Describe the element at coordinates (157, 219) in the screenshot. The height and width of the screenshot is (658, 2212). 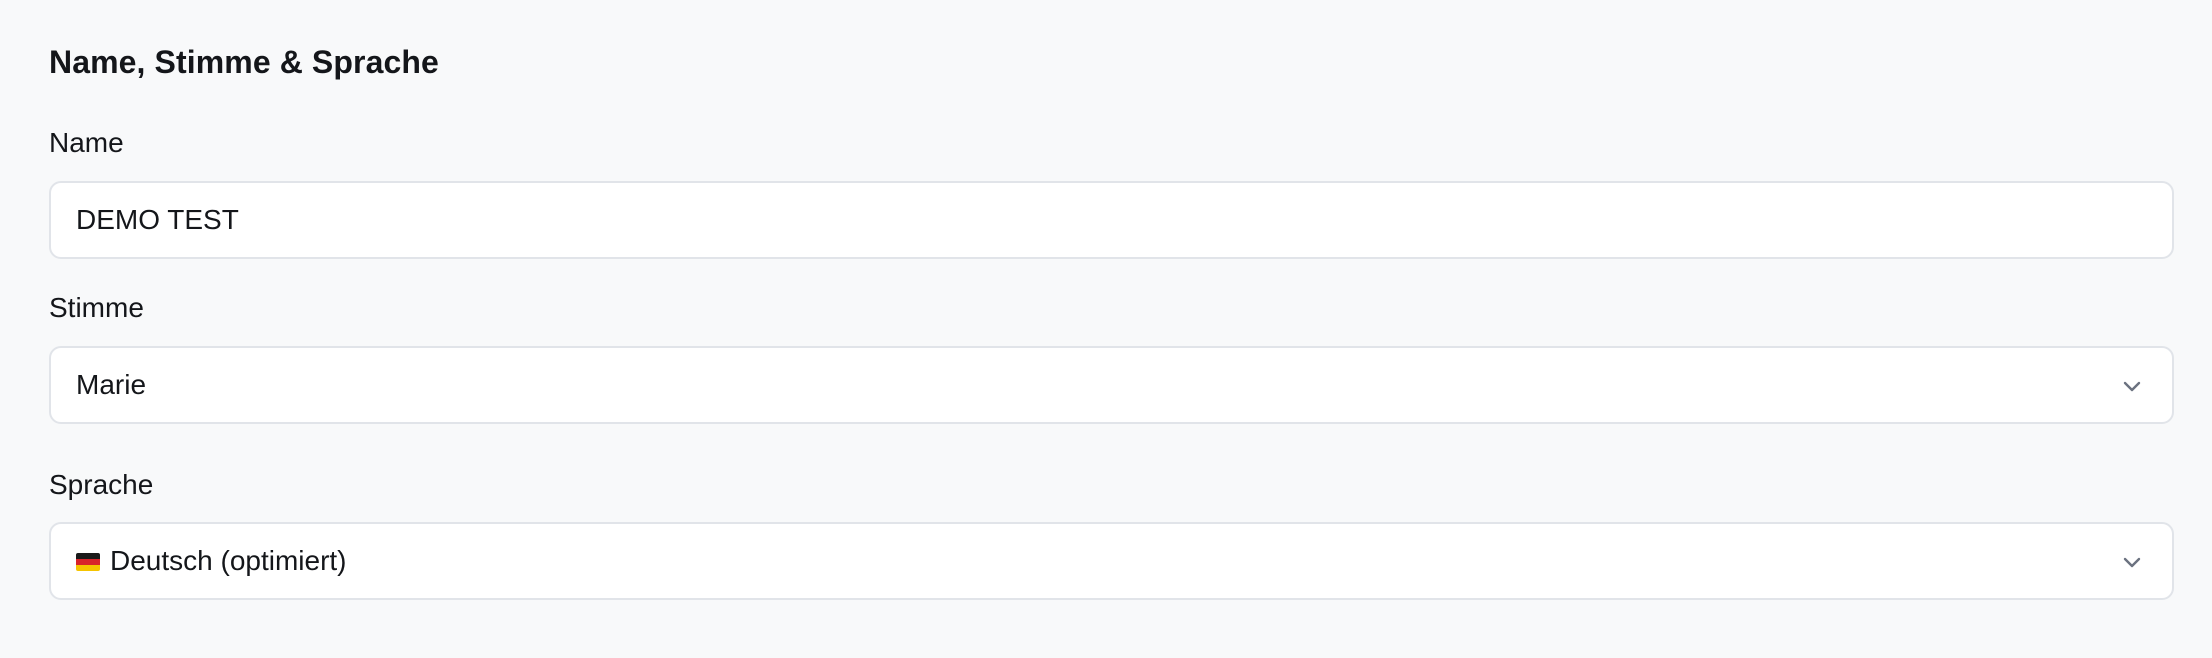
I see `name-input-value: DEMO TEST` at that location.